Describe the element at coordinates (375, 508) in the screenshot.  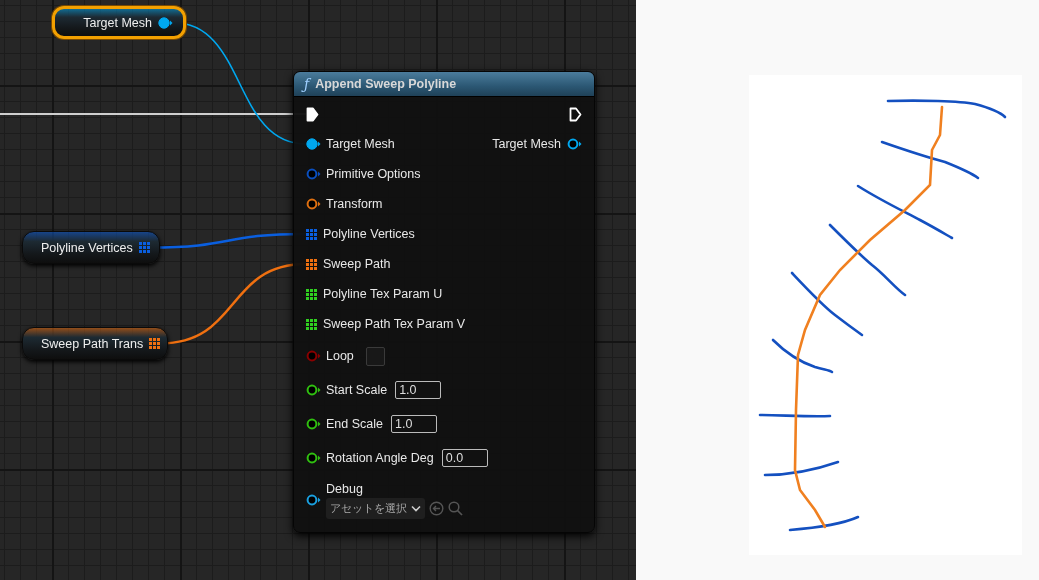
I see `asset-dropdown: アセットを選択` at that location.